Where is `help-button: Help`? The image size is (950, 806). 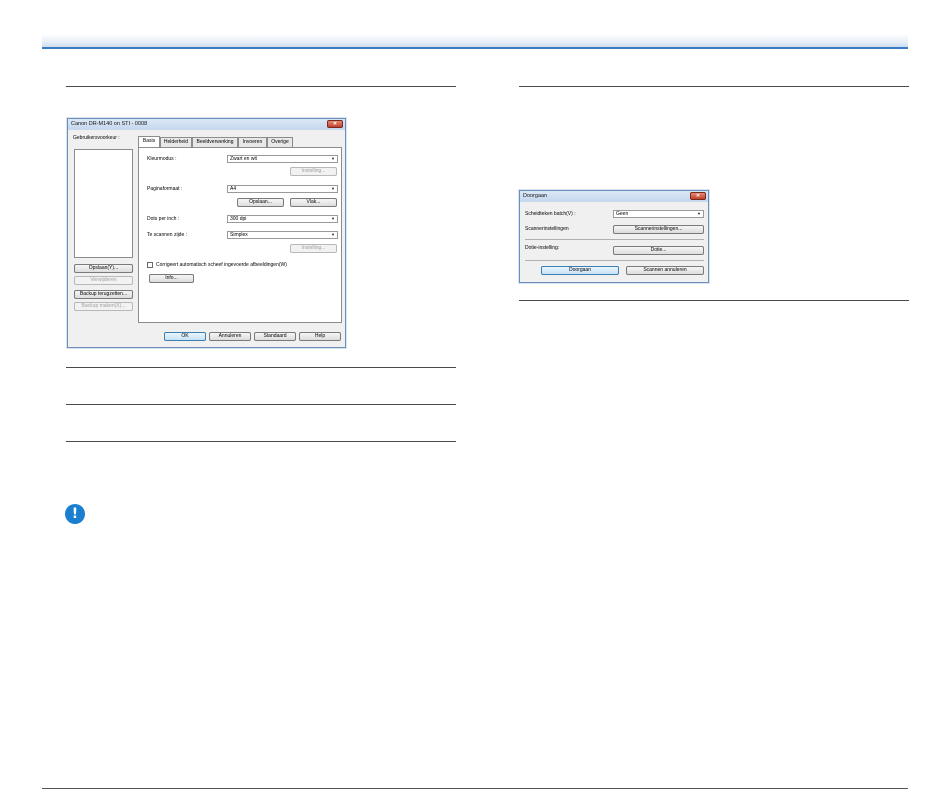
help-button: Help is located at coordinates (320, 336).